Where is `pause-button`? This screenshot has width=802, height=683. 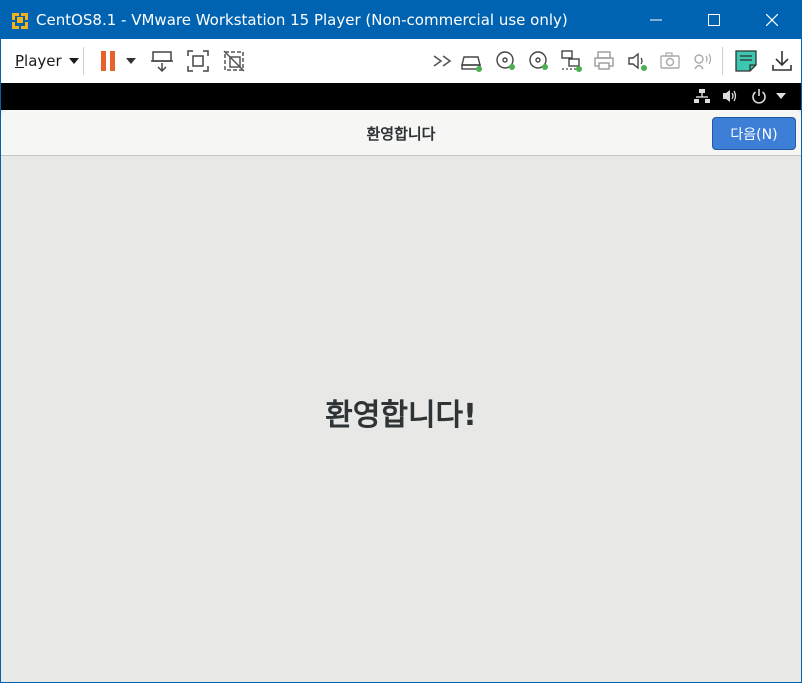
pause-button is located at coordinates (108, 61).